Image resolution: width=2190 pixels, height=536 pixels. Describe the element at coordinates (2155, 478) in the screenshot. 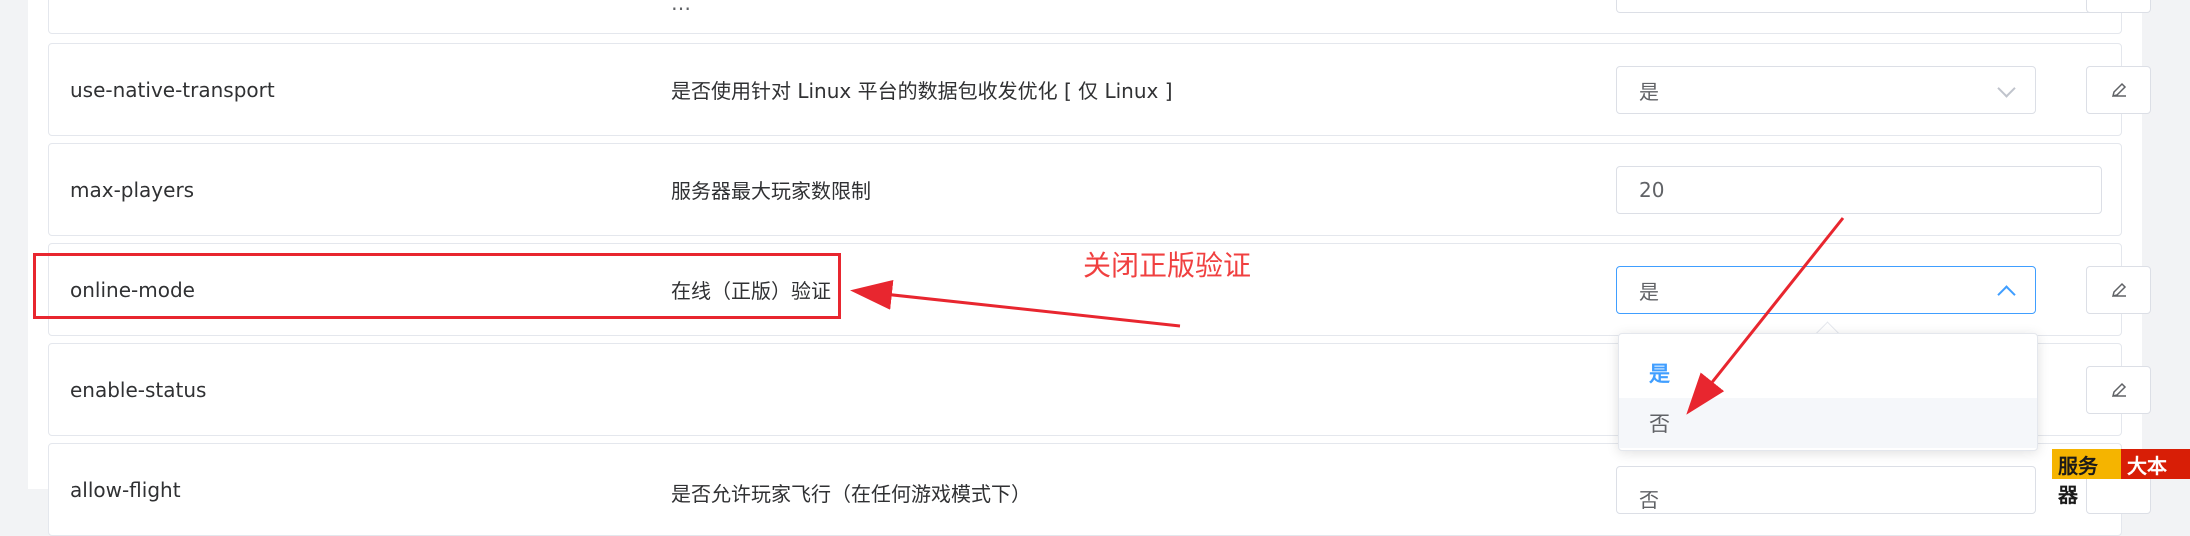

I see `watermark-part2: 大本营` at that location.